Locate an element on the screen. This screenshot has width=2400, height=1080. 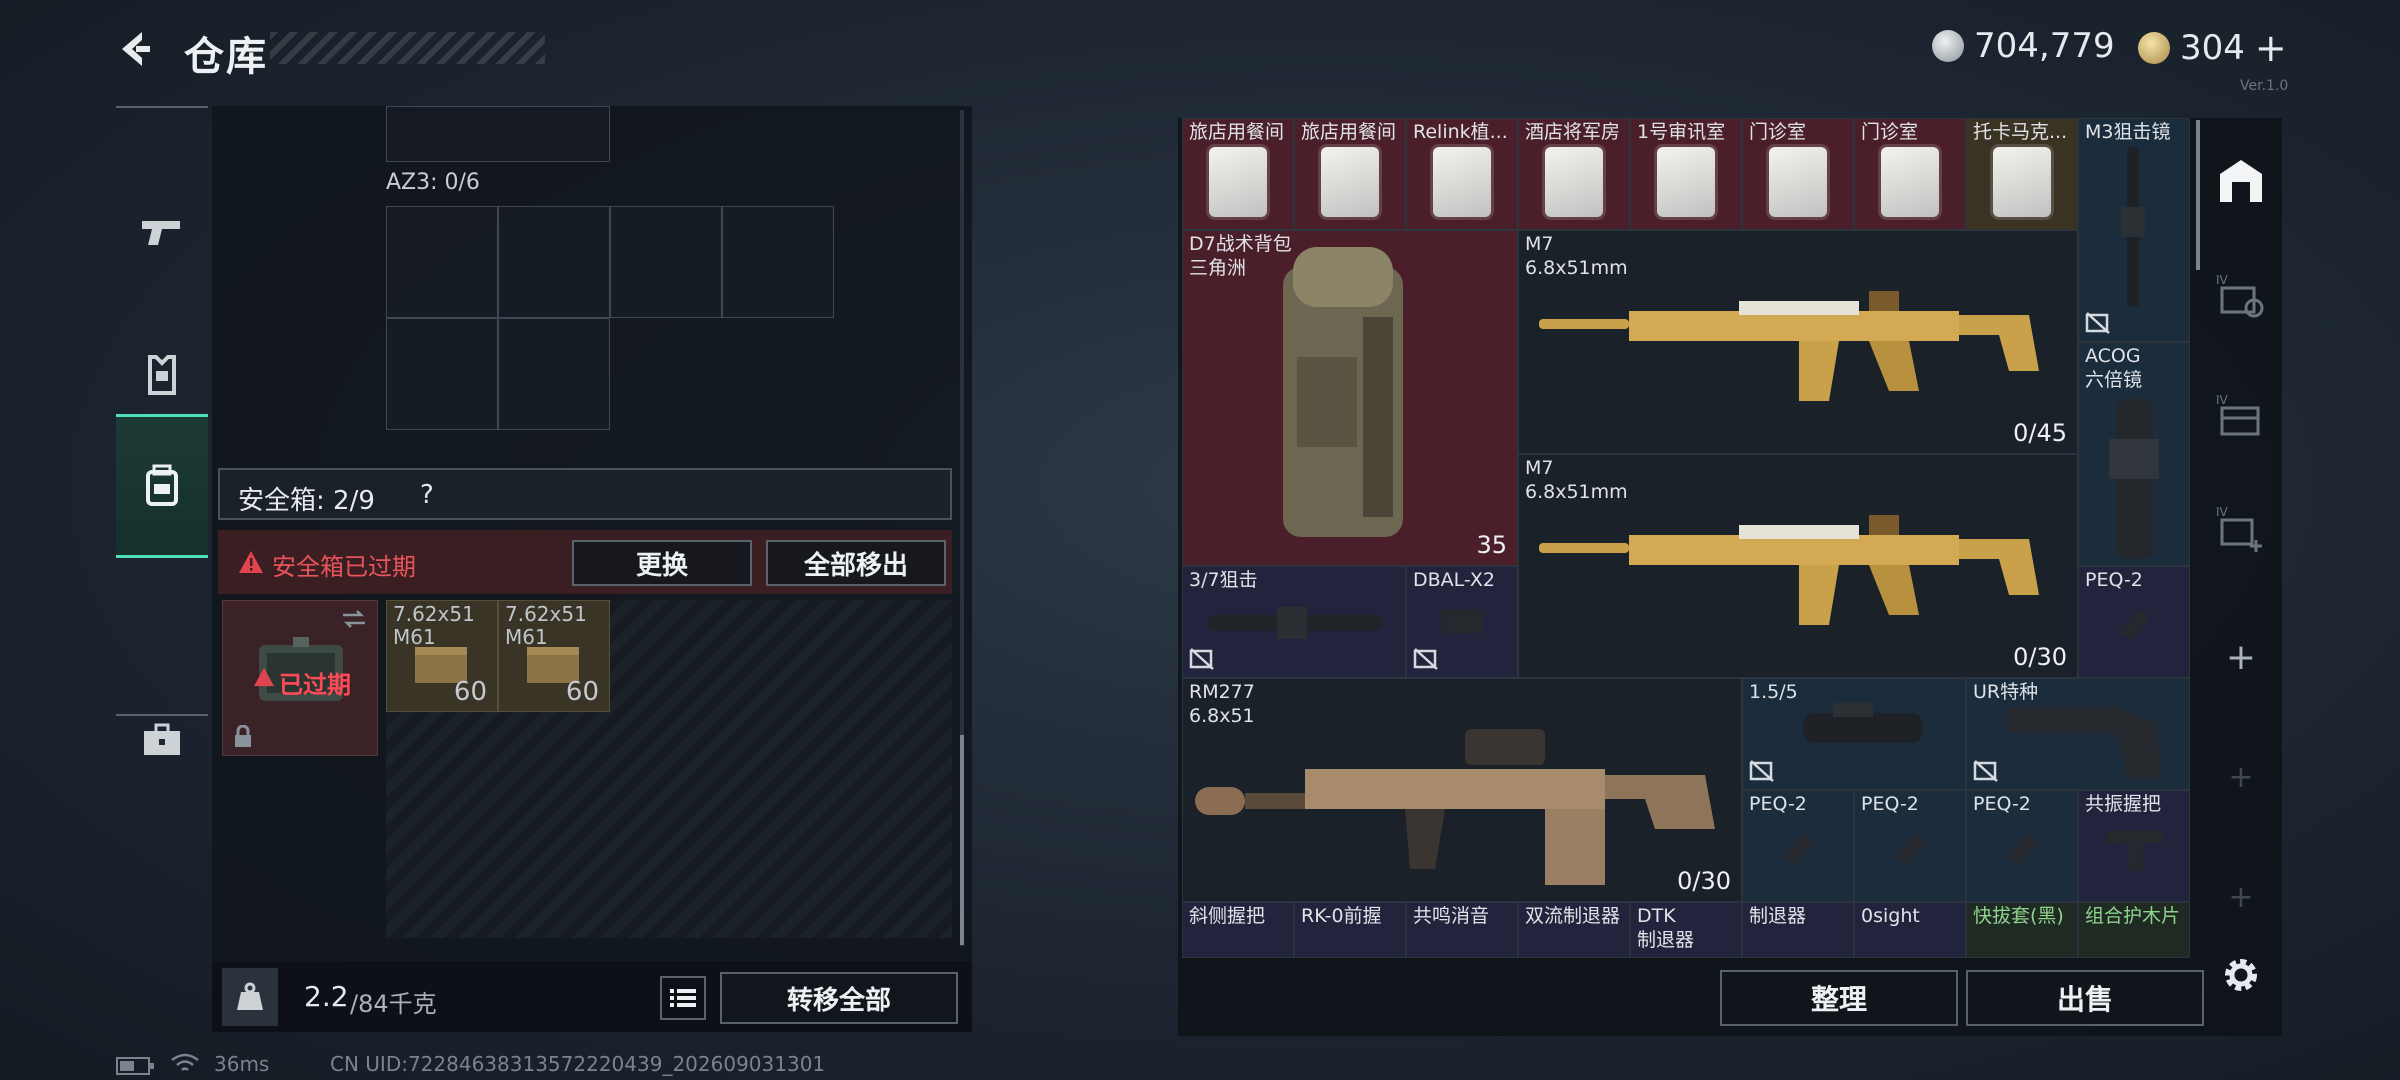
silver-amount: 704,779 is located at coordinates (2044, 46).